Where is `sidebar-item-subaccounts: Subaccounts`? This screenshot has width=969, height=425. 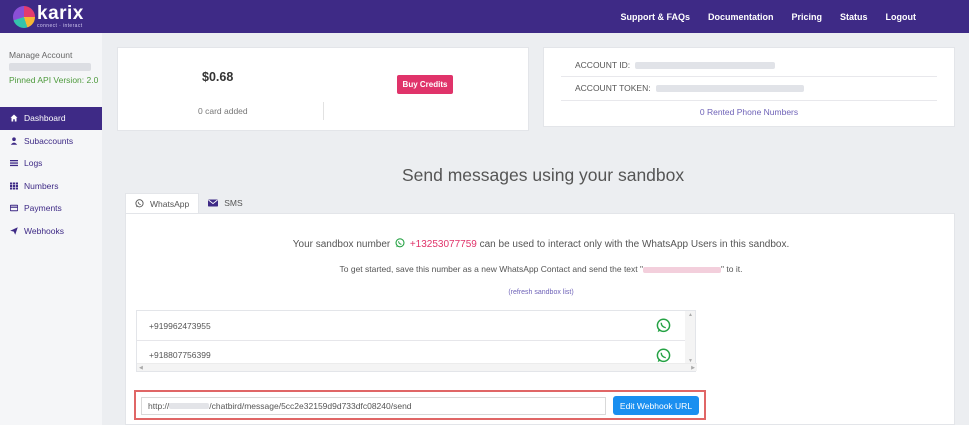
sidebar-item-subaccounts: Subaccounts is located at coordinates (51, 141).